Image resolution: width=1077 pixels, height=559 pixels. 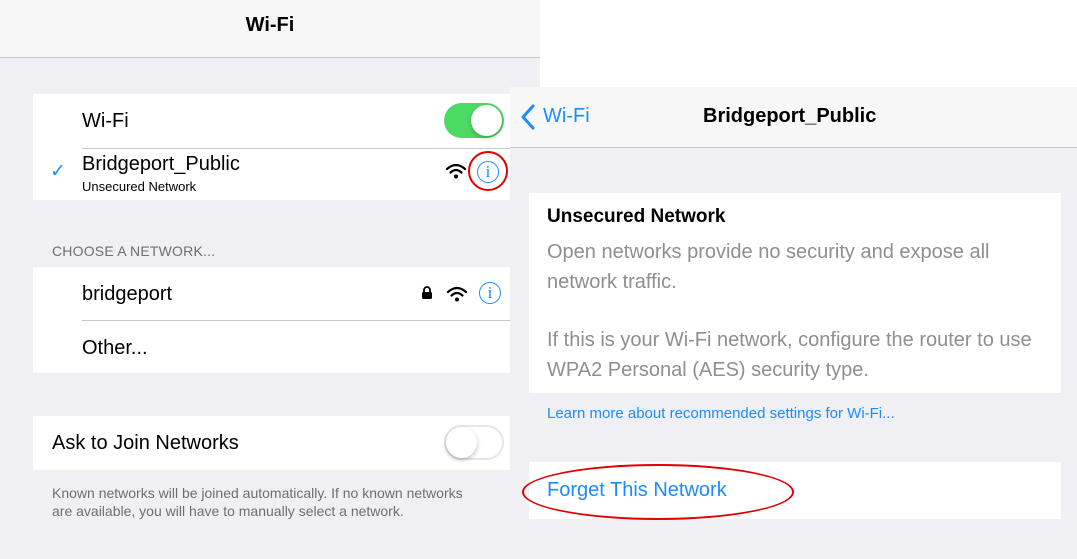 I want to click on connected-network-name: Bridgeport_Public, so click(x=161, y=164).